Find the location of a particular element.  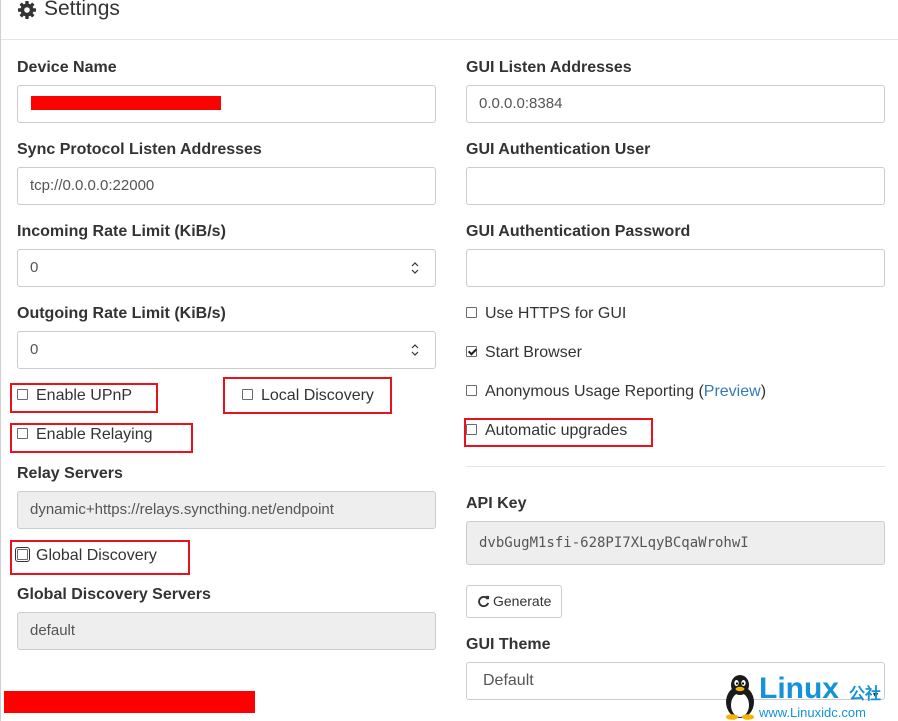

enable-relaying-highlight is located at coordinates (101, 438).